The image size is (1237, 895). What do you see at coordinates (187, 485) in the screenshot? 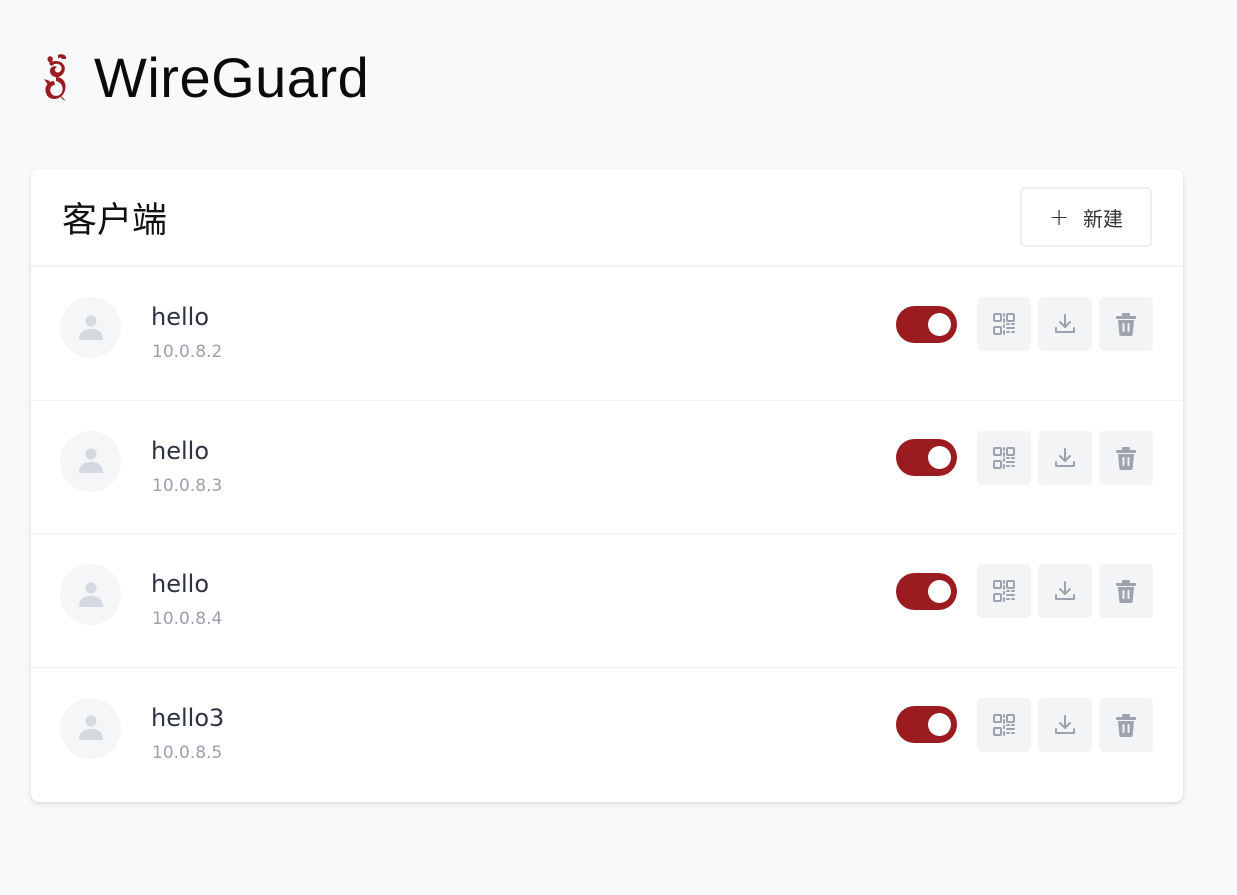
I see `client-ip: 10.0.8.3` at bounding box center [187, 485].